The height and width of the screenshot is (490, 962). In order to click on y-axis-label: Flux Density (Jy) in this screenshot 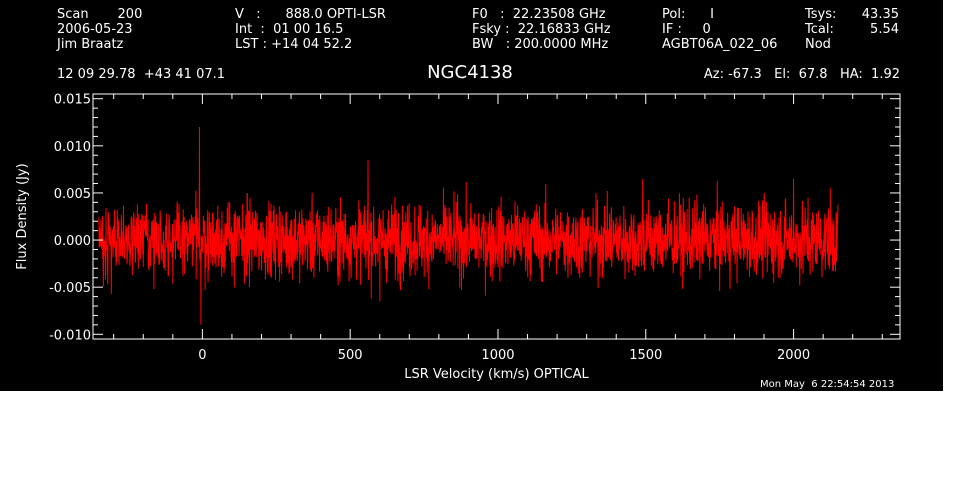, I will do `click(22, 216)`.